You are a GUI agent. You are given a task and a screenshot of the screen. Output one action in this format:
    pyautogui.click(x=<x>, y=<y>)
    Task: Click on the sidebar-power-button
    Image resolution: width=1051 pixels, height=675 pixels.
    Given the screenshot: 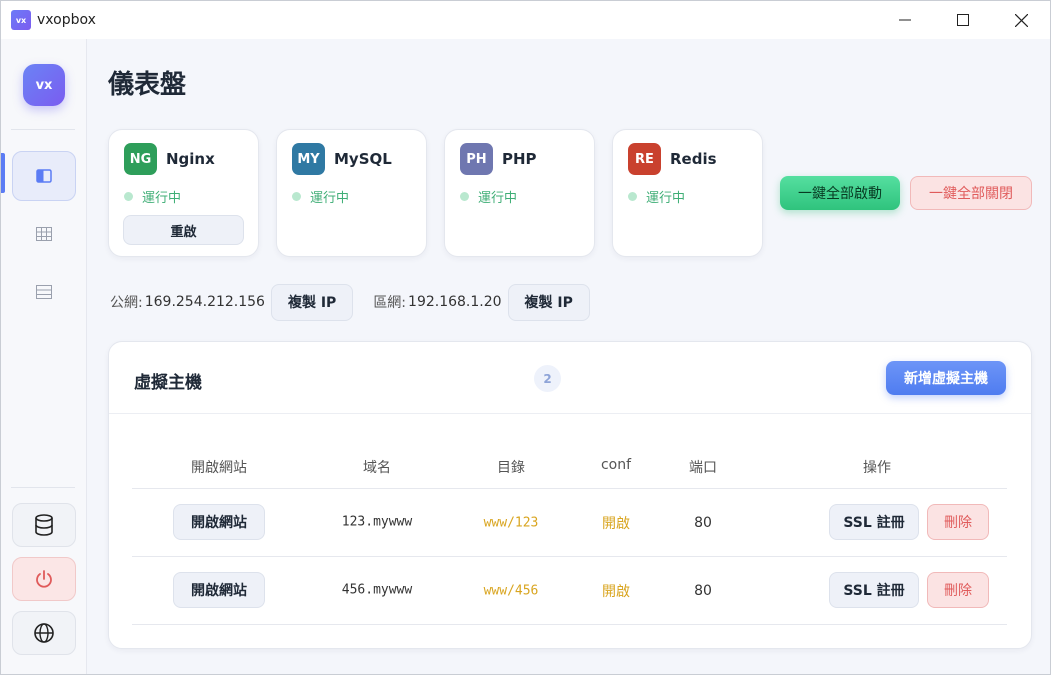 What is the action you would take?
    pyautogui.click(x=44, y=579)
    